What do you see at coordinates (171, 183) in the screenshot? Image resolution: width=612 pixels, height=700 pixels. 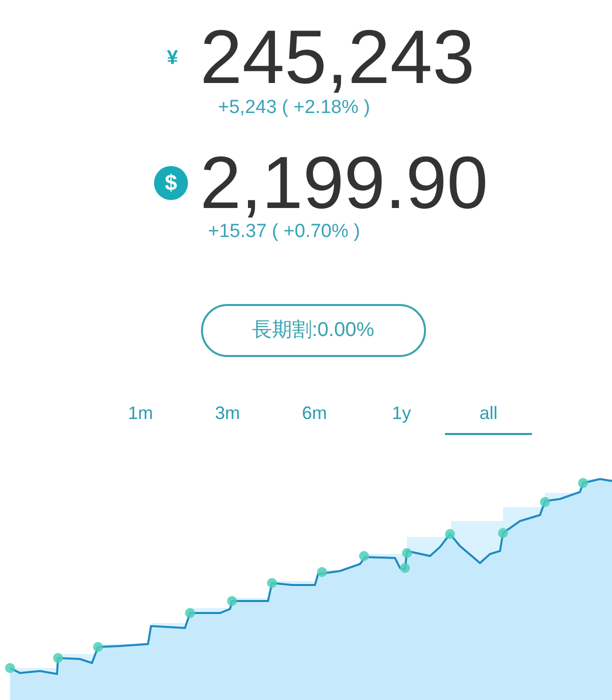 I see `dollar-icon: $` at bounding box center [171, 183].